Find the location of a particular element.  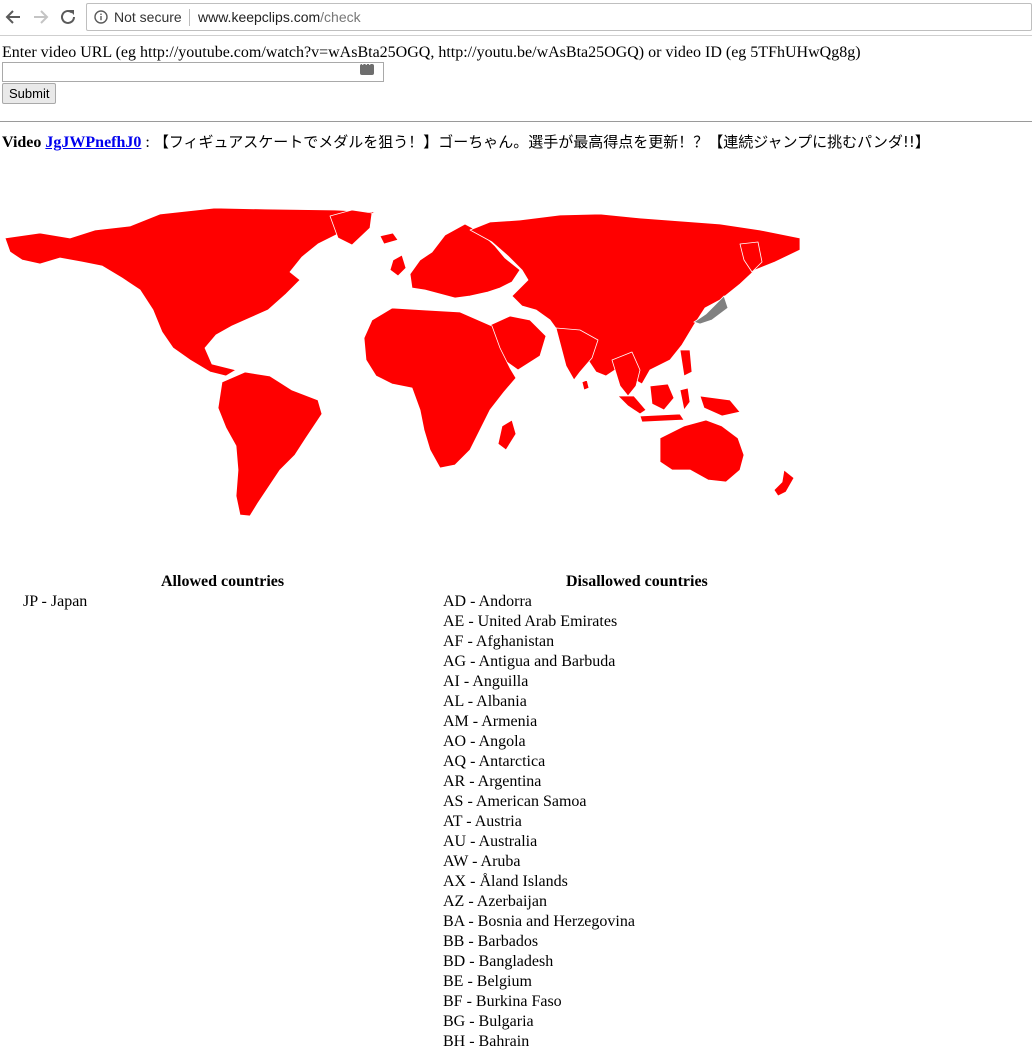

country-item: AX - Åland Islands is located at coordinates (505, 881).